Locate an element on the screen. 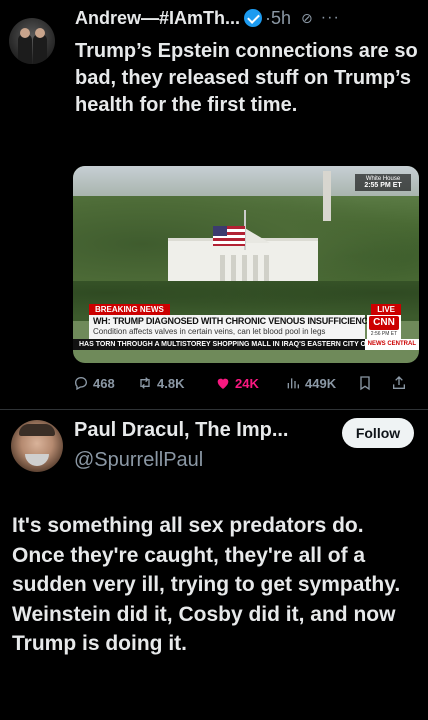 This screenshot has height=720, width=428. post-divider is located at coordinates (214, 409).